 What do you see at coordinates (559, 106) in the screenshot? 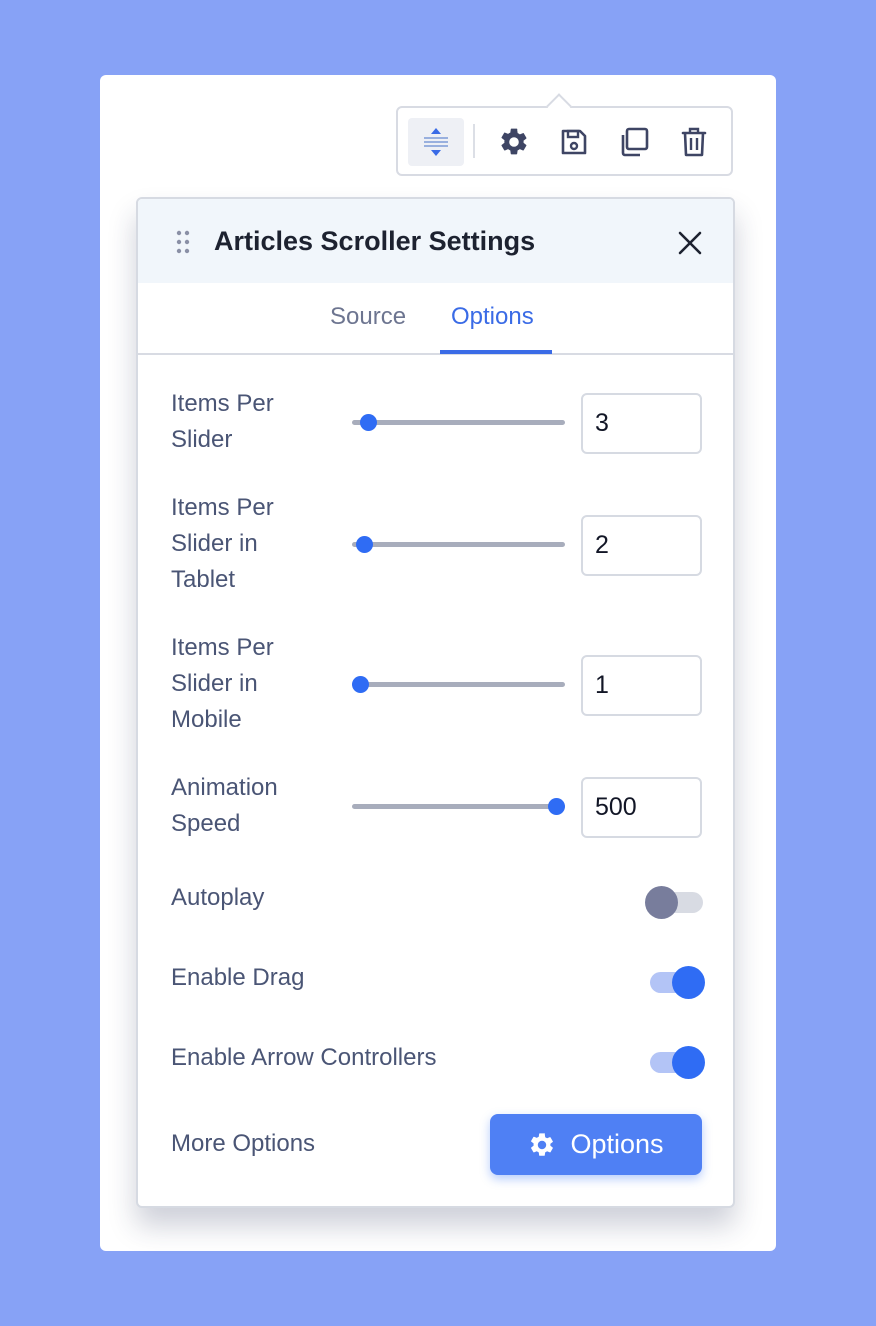
I see `toolbar-caret` at bounding box center [559, 106].